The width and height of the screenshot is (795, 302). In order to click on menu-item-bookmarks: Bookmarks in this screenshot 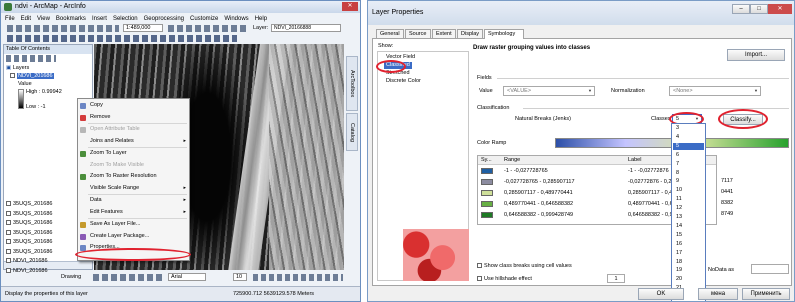, I will do `click(71, 19)`.